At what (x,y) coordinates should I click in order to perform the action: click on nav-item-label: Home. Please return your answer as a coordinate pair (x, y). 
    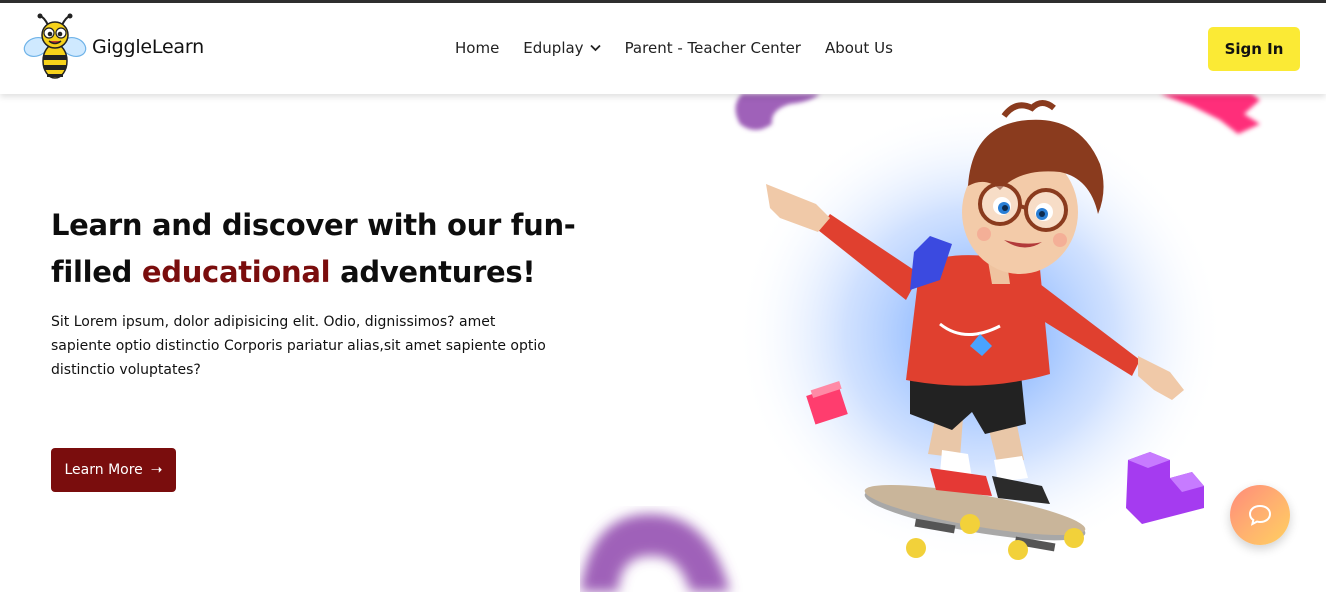
    Looking at the image, I should click on (477, 48).